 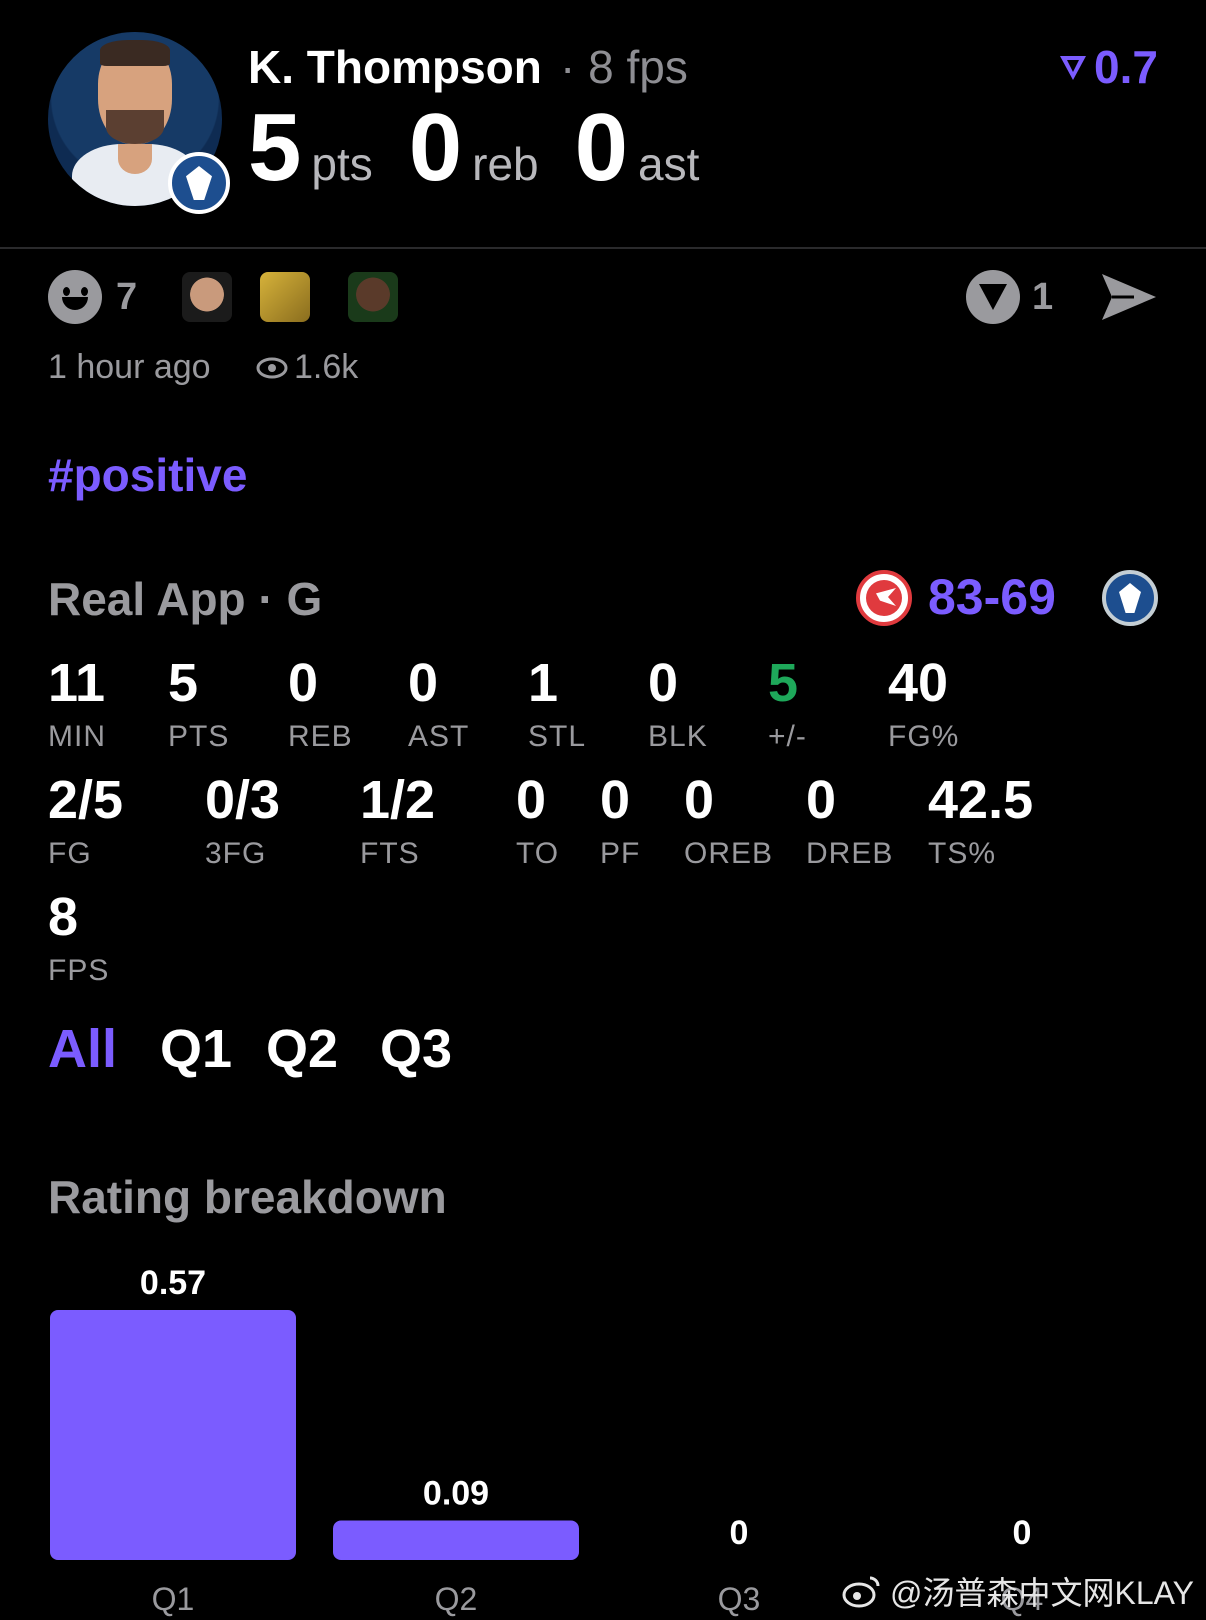 I want to click on stat-label: AST, so click(x=439, y=736).